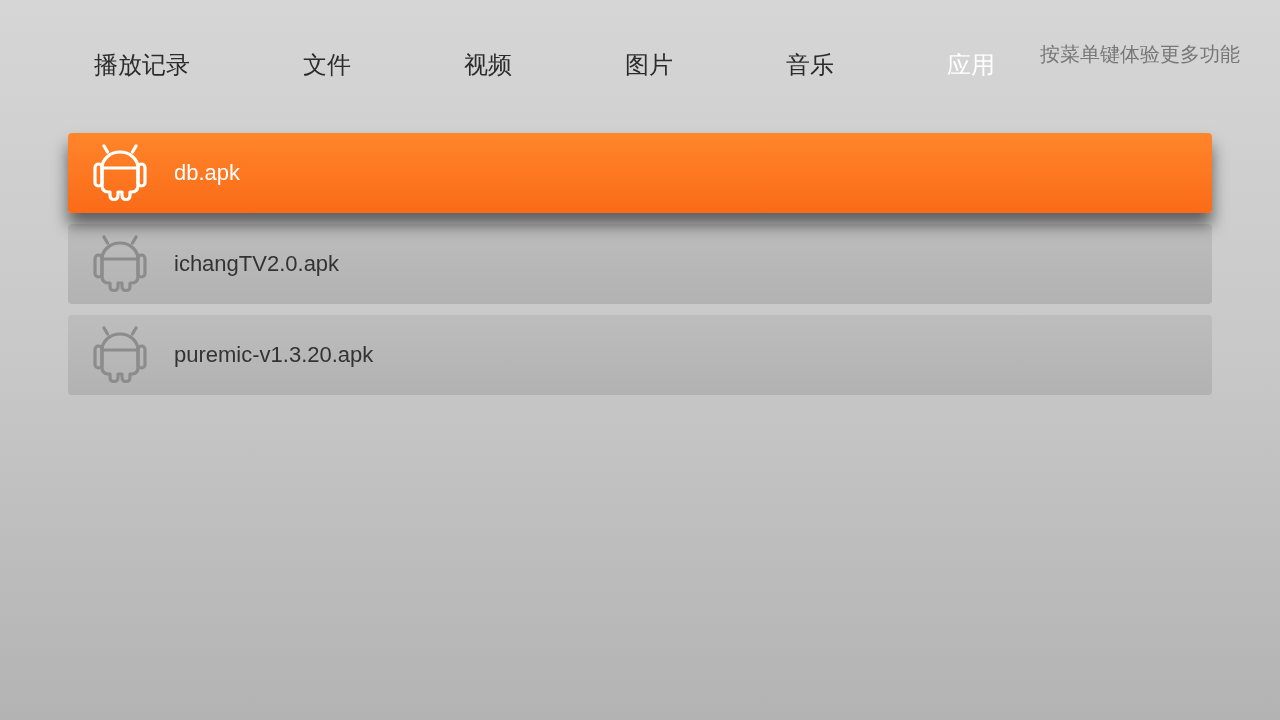  I want to click on tab: 图片, so click(649, 65).